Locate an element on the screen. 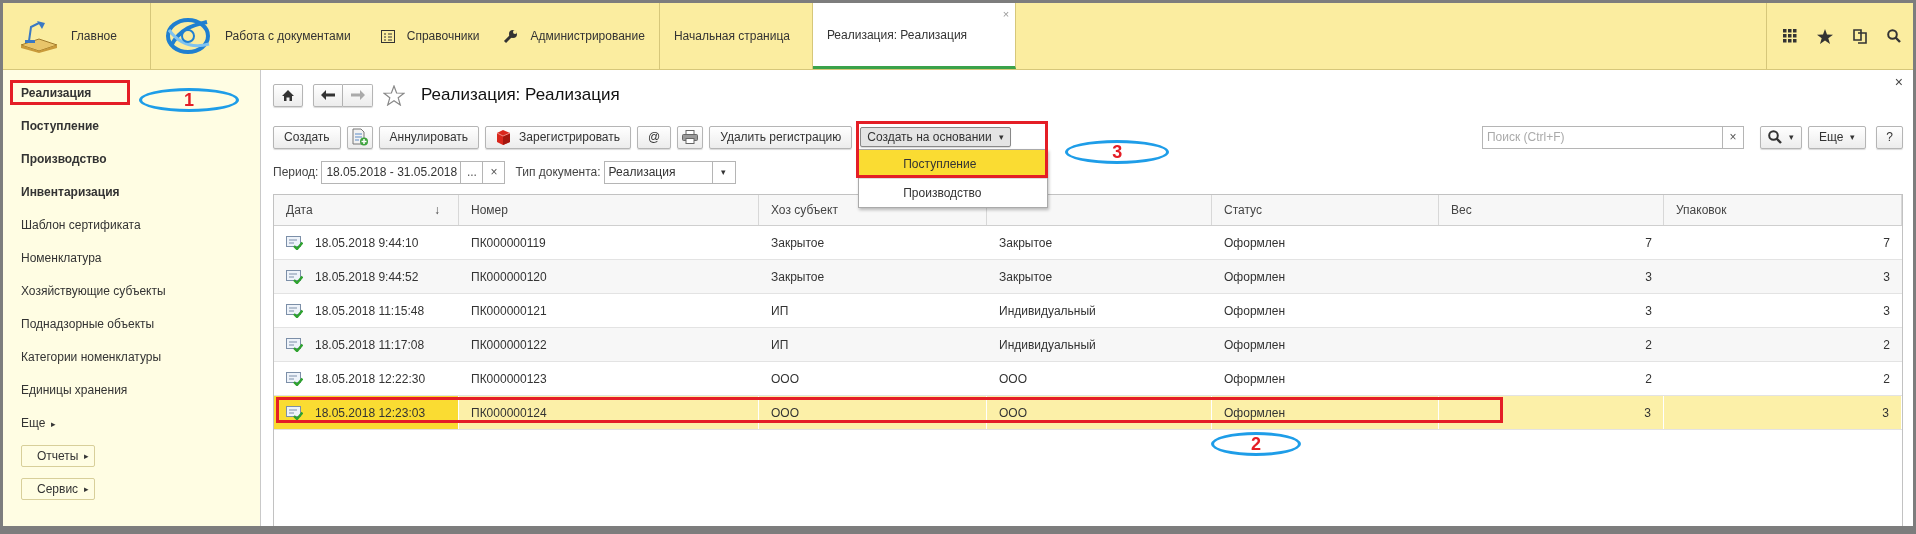 The image size is (1916, 534). table-row: 18.05.2018 9:44:52 ПК000000120 Закрытое Закрытое Оформлен 3 3 is located at coordinates (1088, 277).